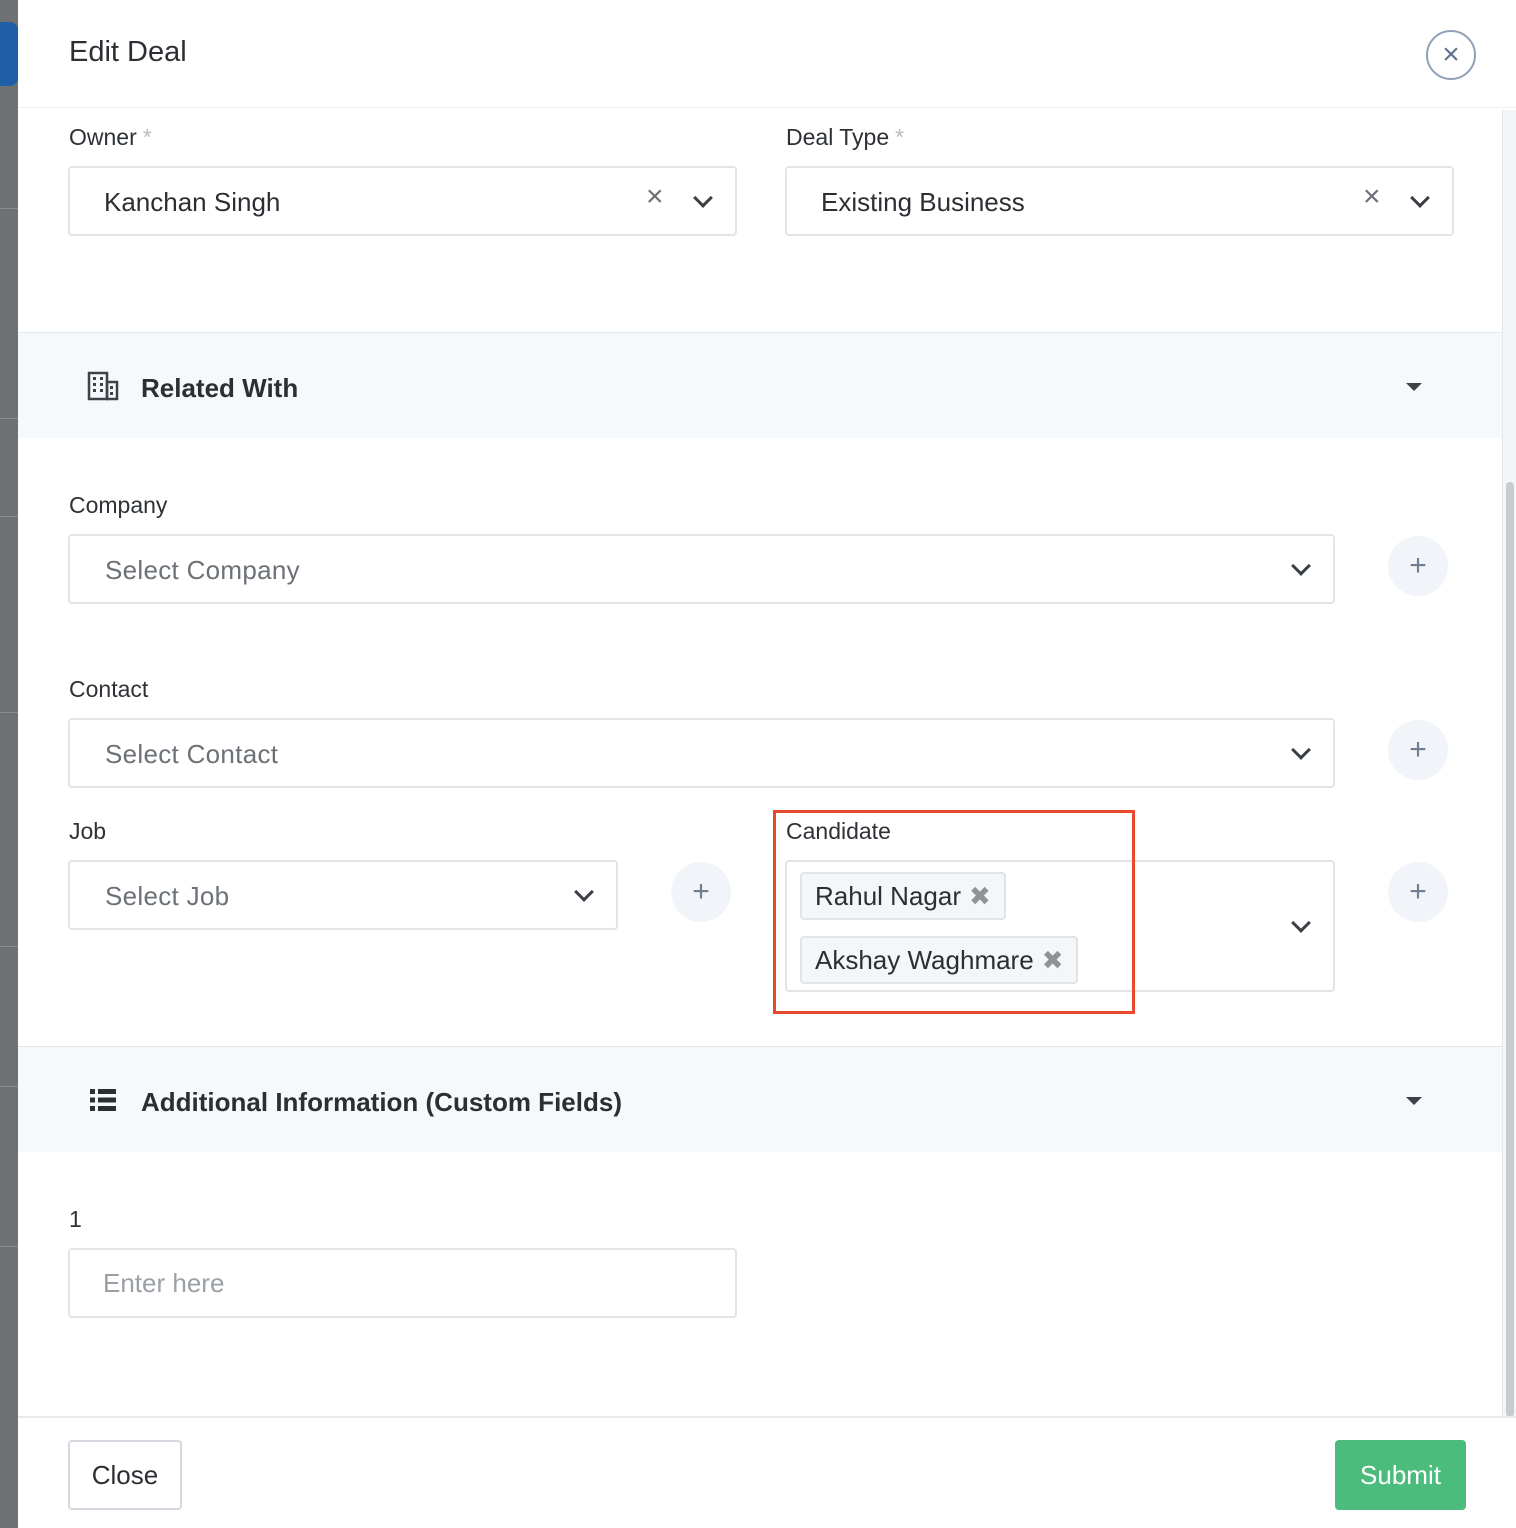 This screenshot has width=1516, height=1528. Describe the element at coordinates (954, 912) in the screenshot. I see `candidate-highlight-box` at that location.